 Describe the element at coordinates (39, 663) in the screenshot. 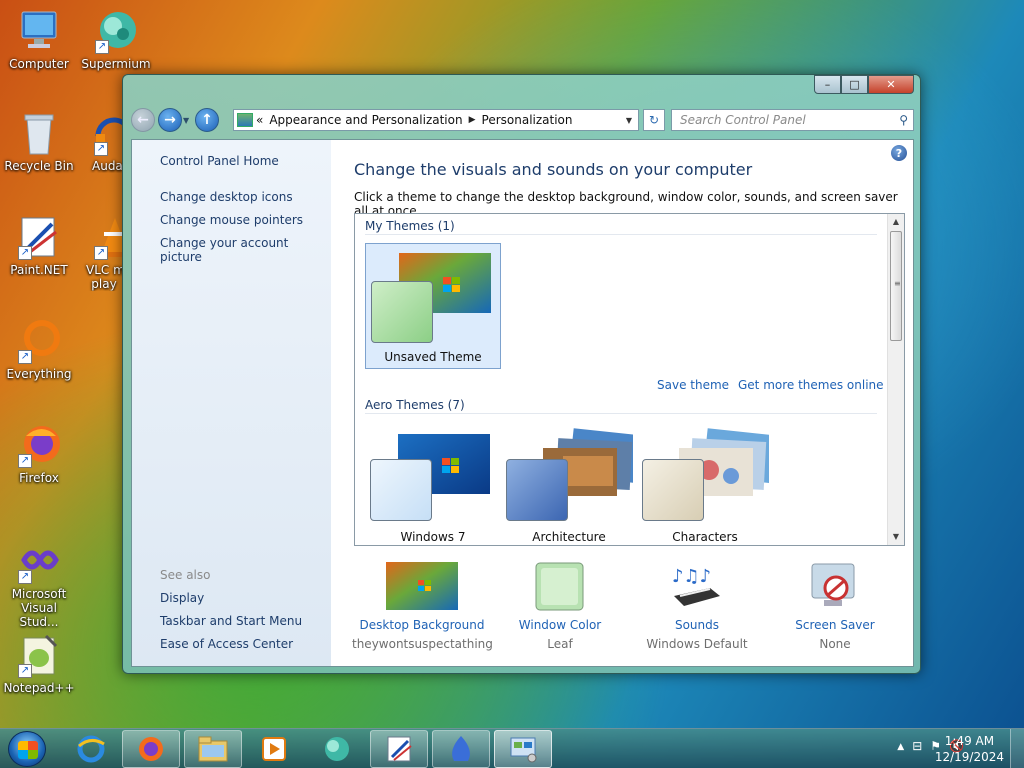

I see `desktop-icon-notepadpp: ↗ Notepad++` at that location.